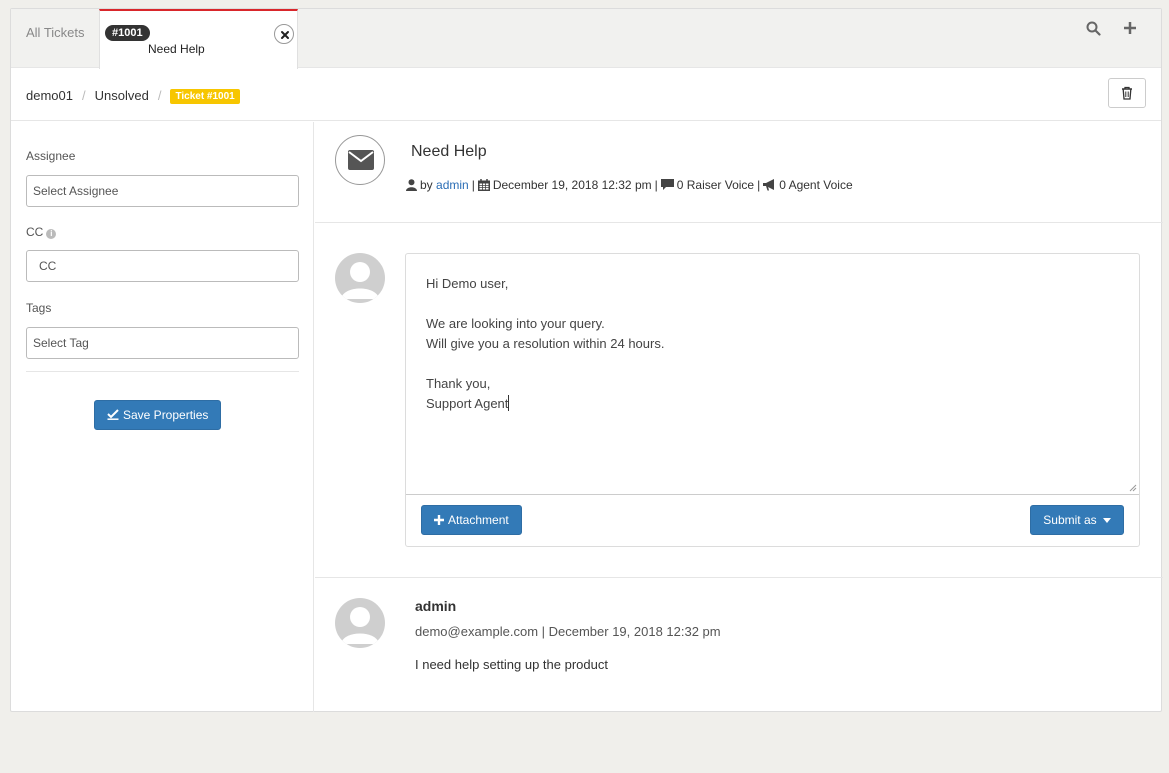  I want to click on tab-ticket-title: Need Help, so click(176, 49).